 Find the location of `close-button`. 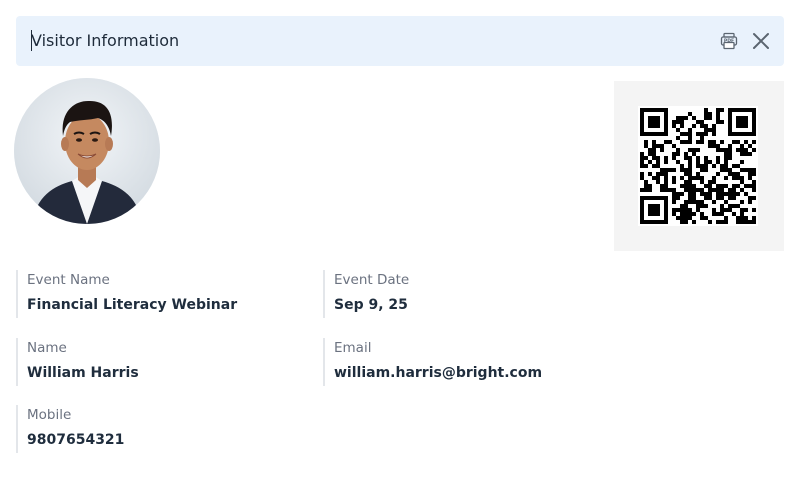

close-button is located at coordinates (761, 41).